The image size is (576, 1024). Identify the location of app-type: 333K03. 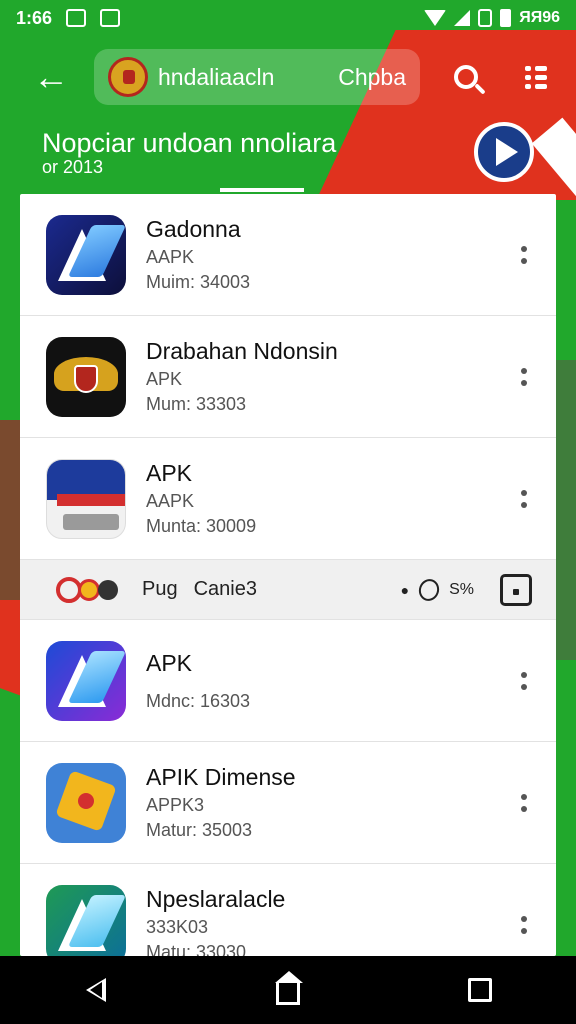
(177, 927).